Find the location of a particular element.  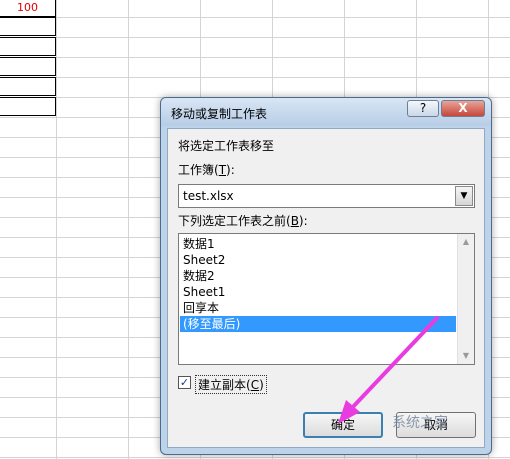

watermark-text: 系统之家 is located at coordinates (420, 423).